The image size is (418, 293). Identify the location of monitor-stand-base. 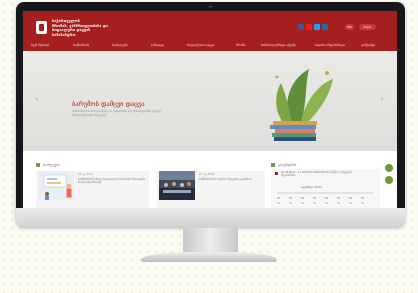
(209, 257).